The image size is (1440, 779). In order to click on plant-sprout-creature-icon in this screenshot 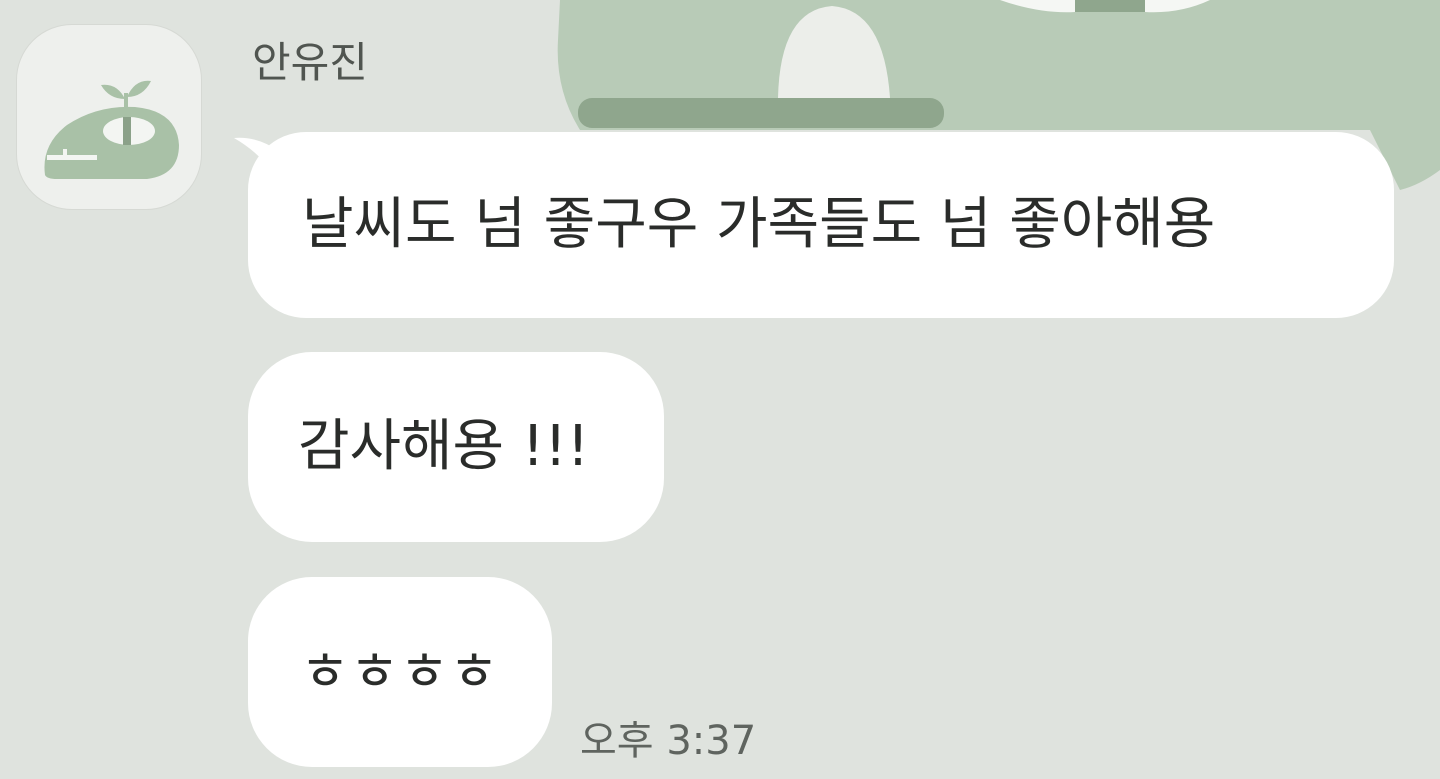, I will do `click(111, 129)`.